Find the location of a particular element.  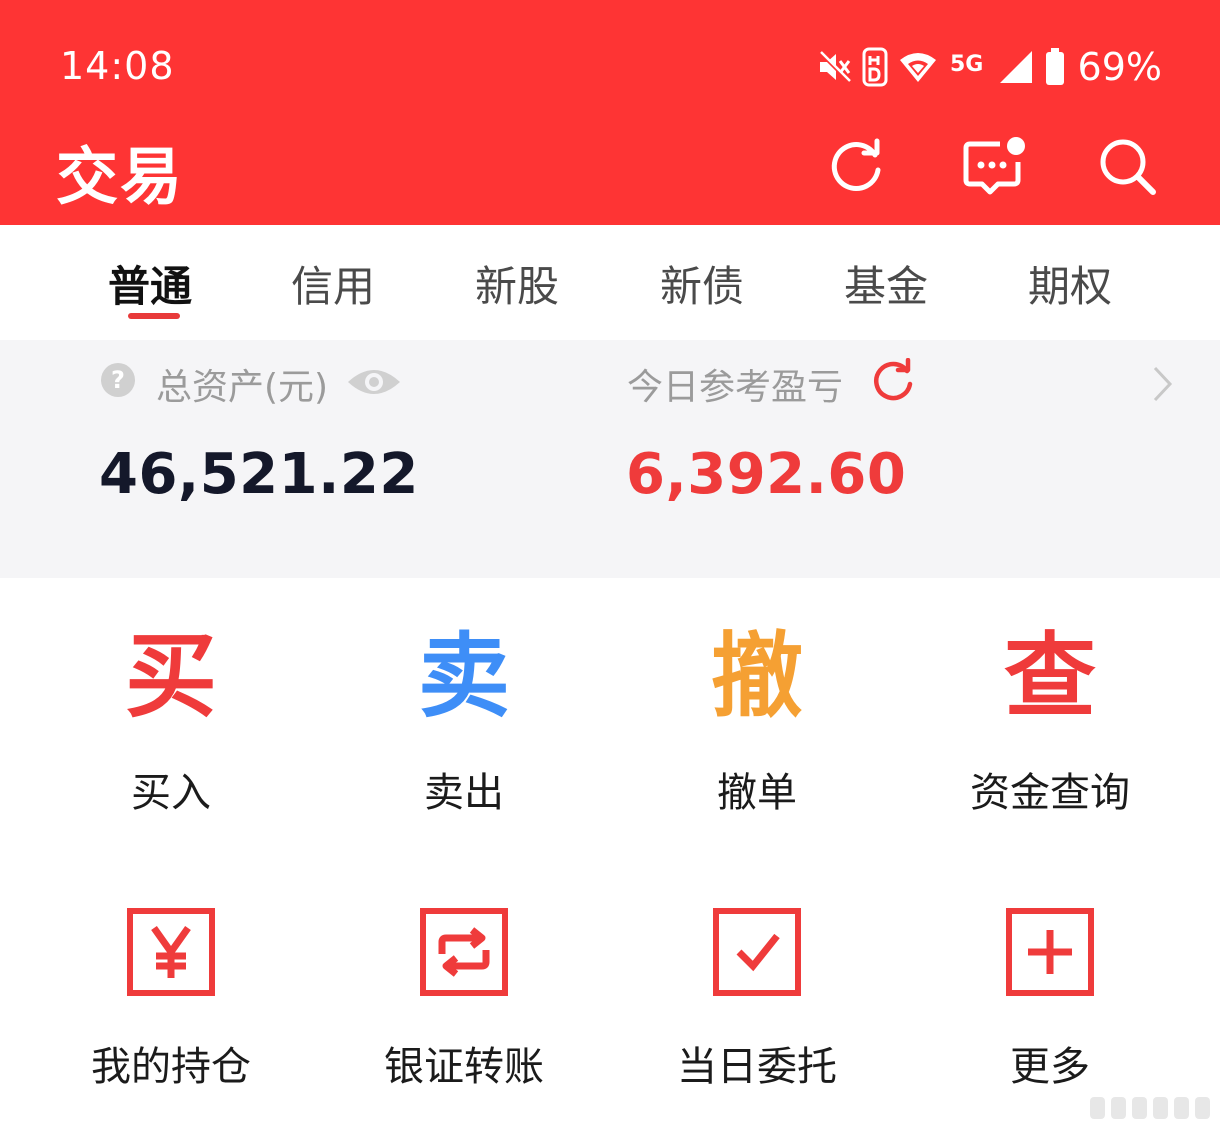

fund-query-label: 资金查询 is located at coordinates (1050, 793).